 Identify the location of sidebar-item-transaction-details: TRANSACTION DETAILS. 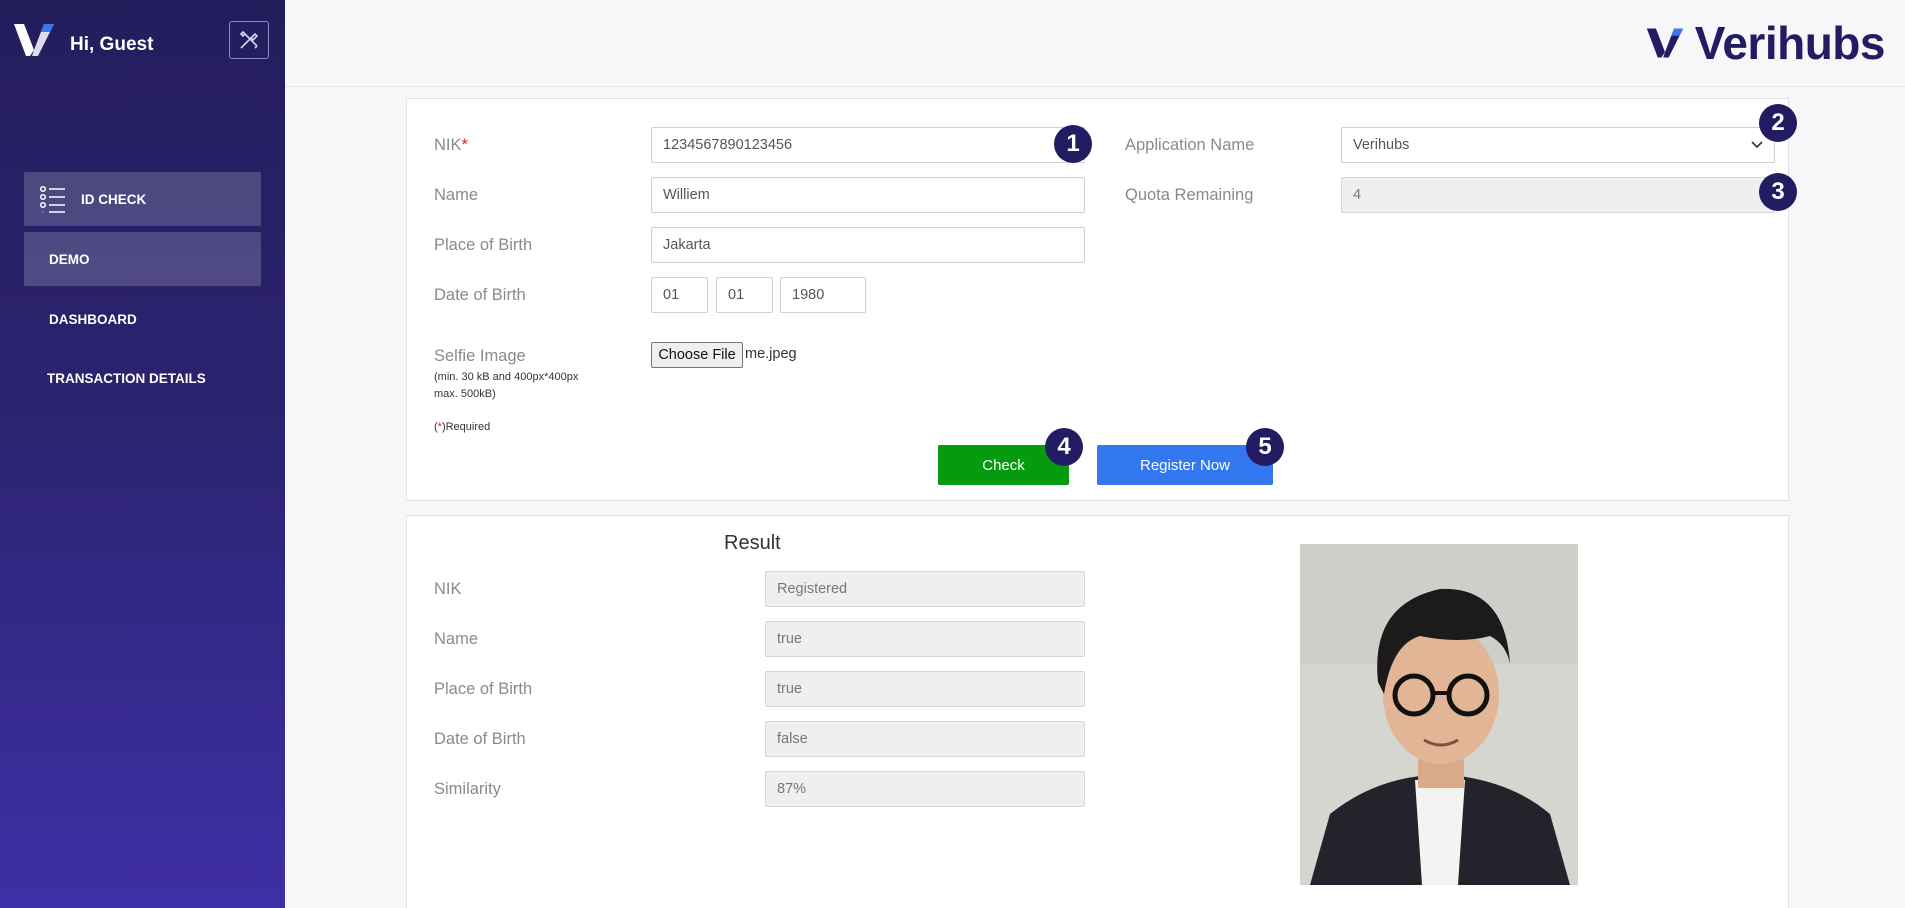
(126, 378).